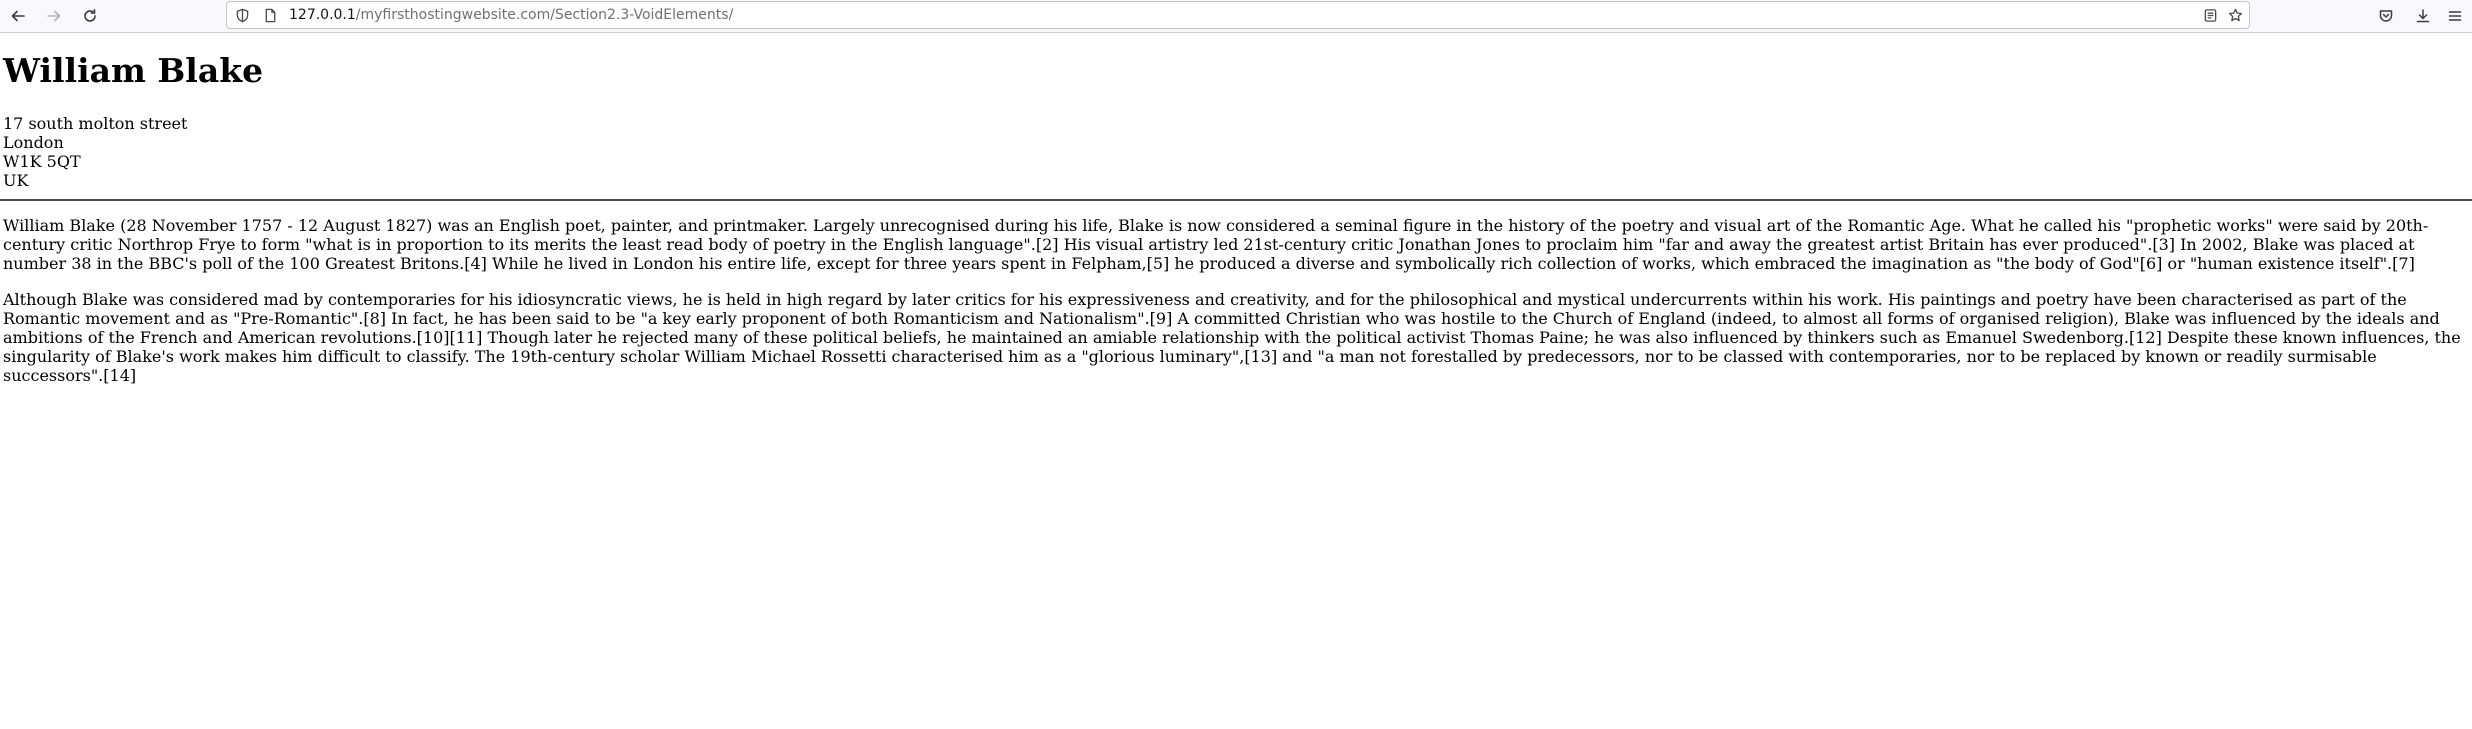  Describe the element at coordinates (16, 180) in the screenshot. I see `address-line-country: UK` at that location.